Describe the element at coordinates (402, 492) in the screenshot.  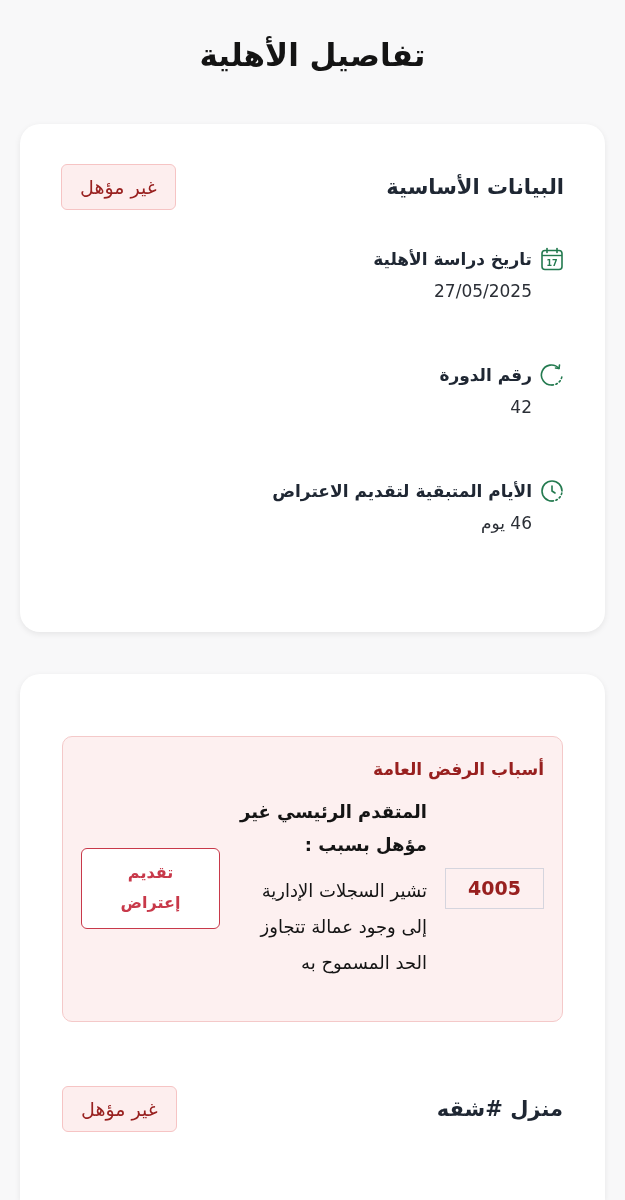
I see `field-label: الأيام المتبقية لتقديم الاعتراض` at that location.